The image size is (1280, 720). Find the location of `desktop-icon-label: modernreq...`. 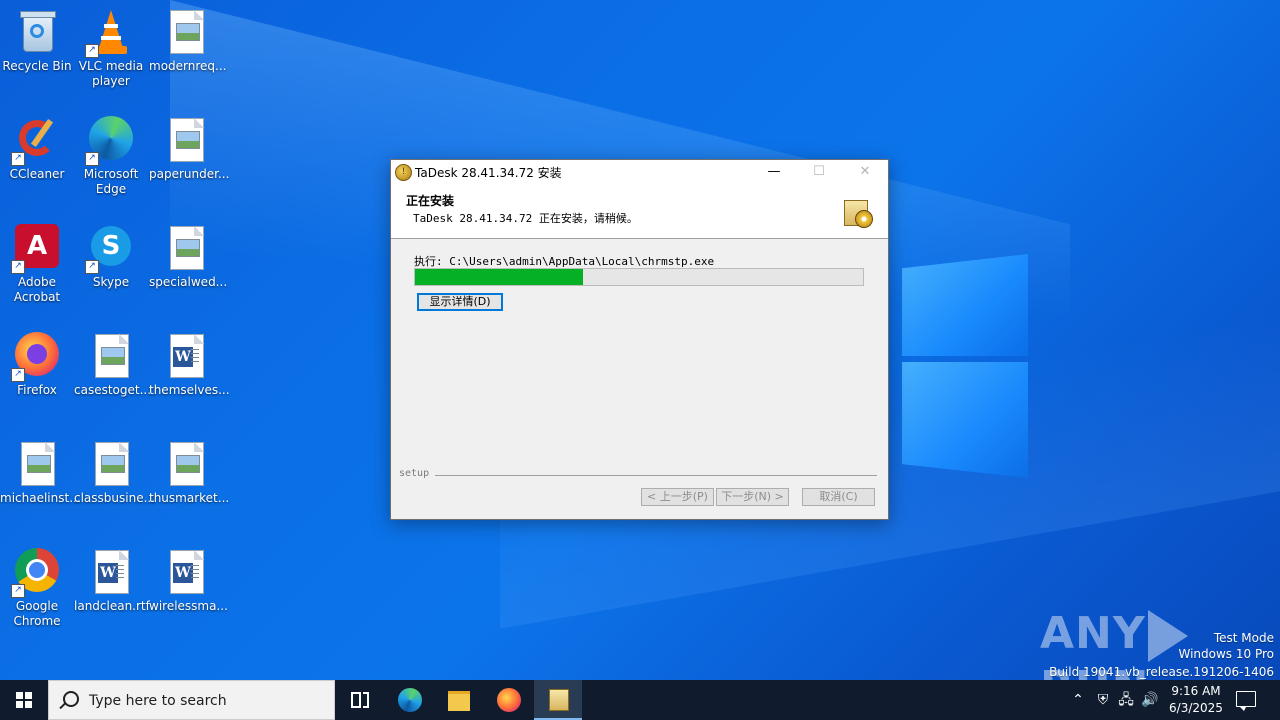

desktop-icon-label: modernreq... is located at coordinates (188, 66).